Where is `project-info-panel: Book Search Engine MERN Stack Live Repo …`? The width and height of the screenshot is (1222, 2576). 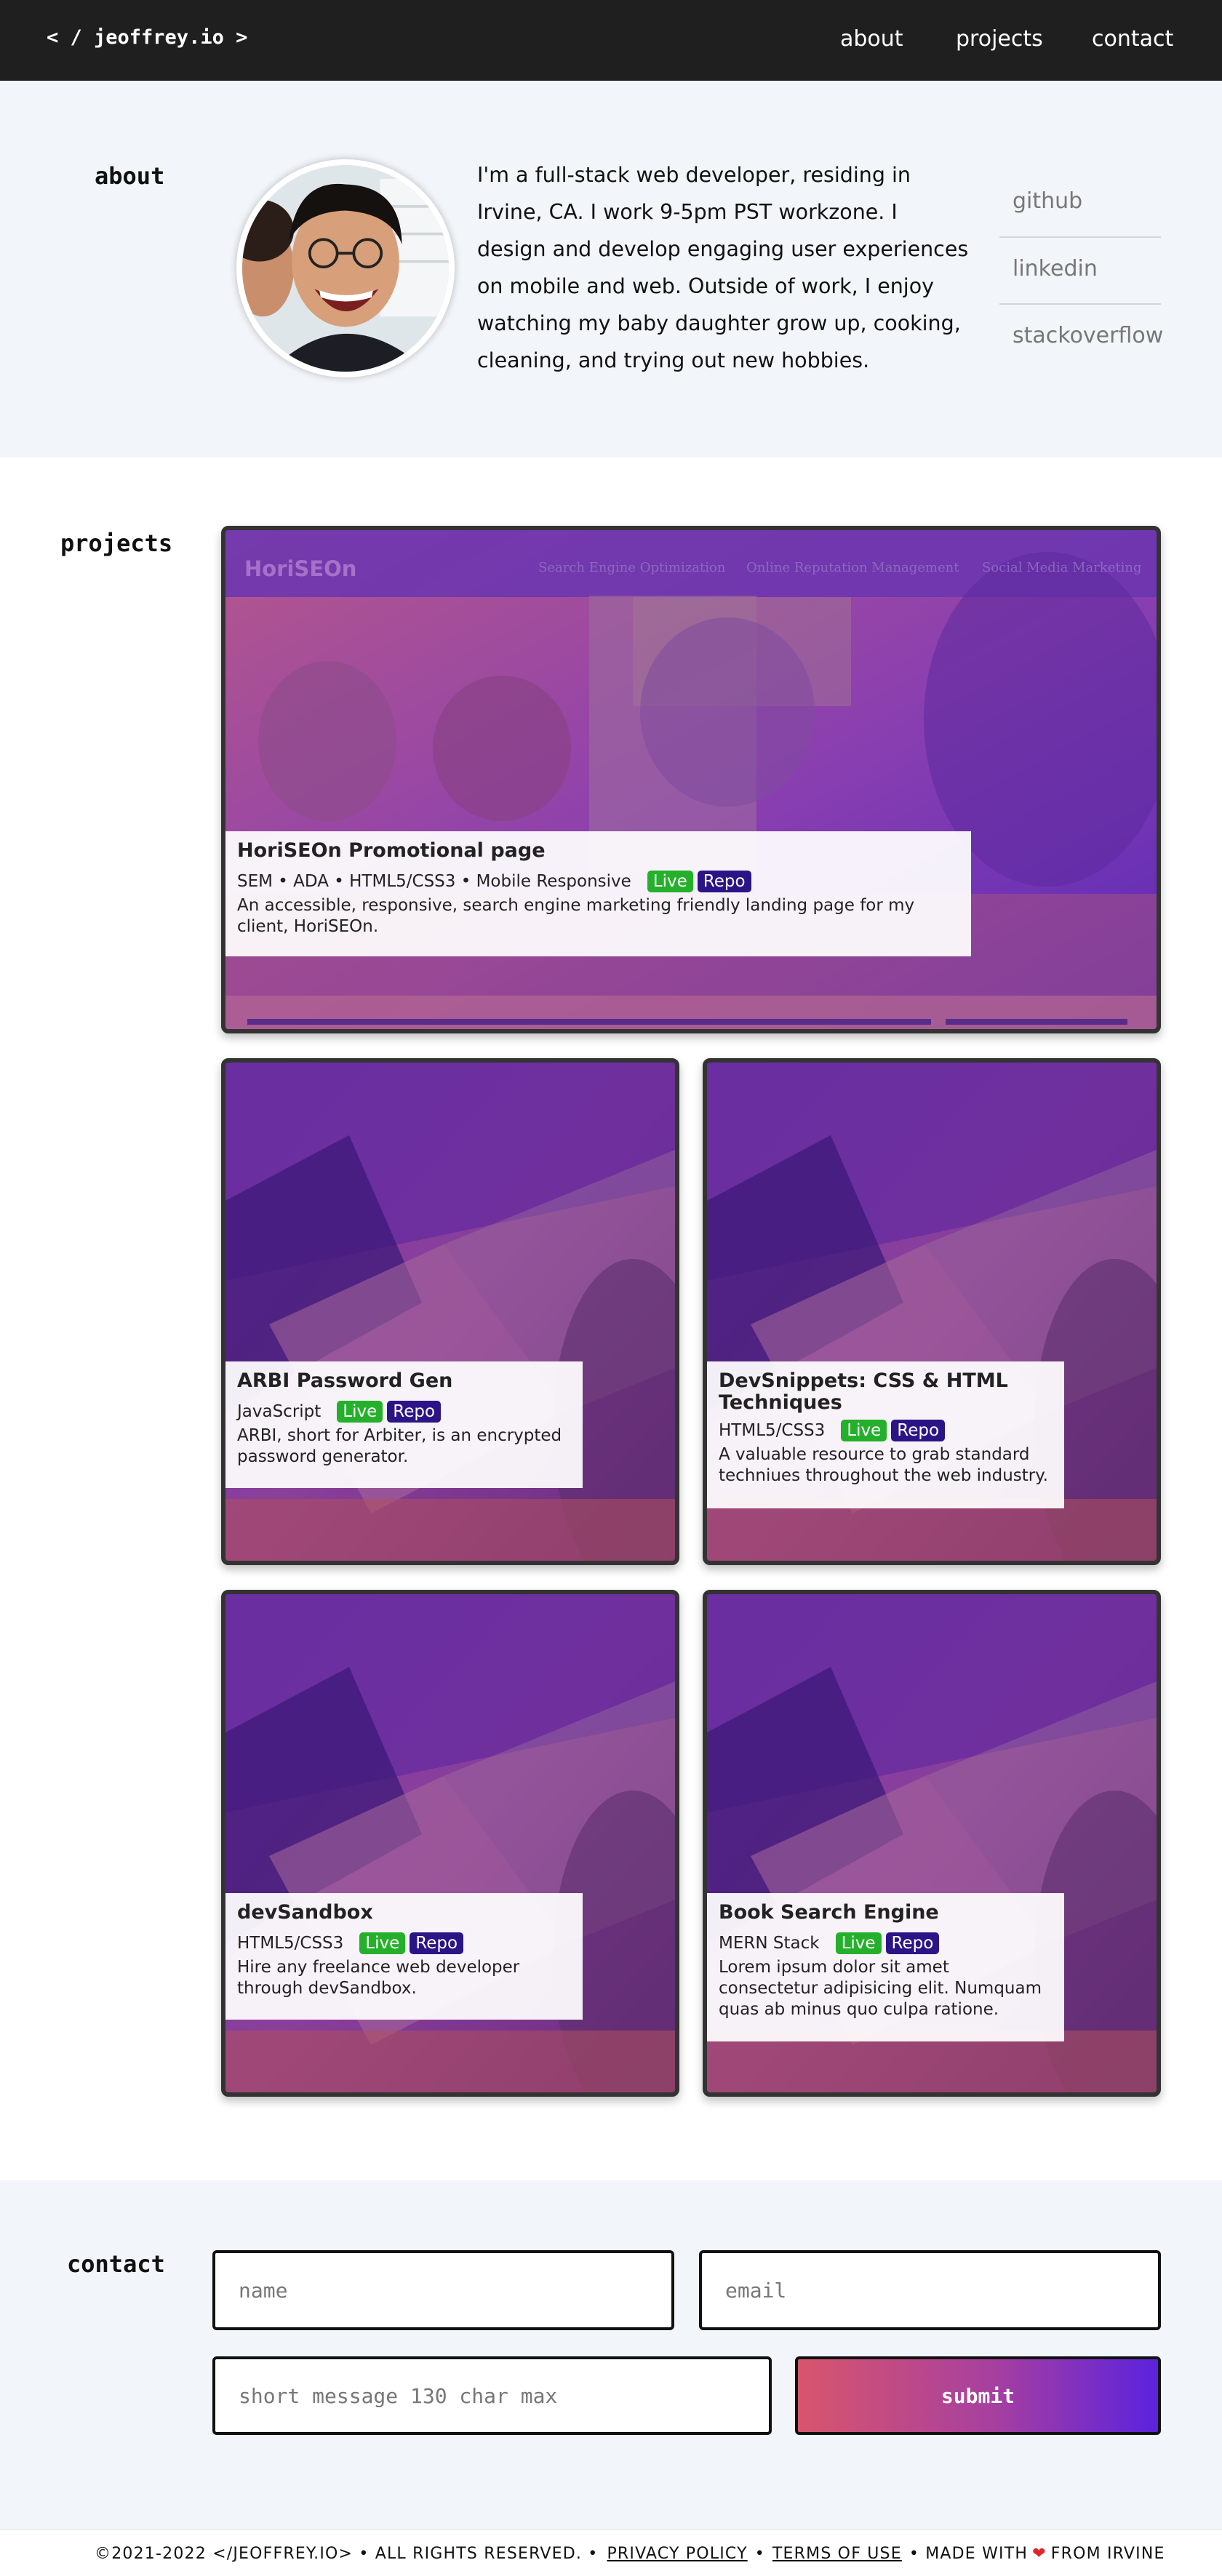 project-info-panel: Book Search Engine MERN Stack Live Repo … is located at coordinates (885, 1967).